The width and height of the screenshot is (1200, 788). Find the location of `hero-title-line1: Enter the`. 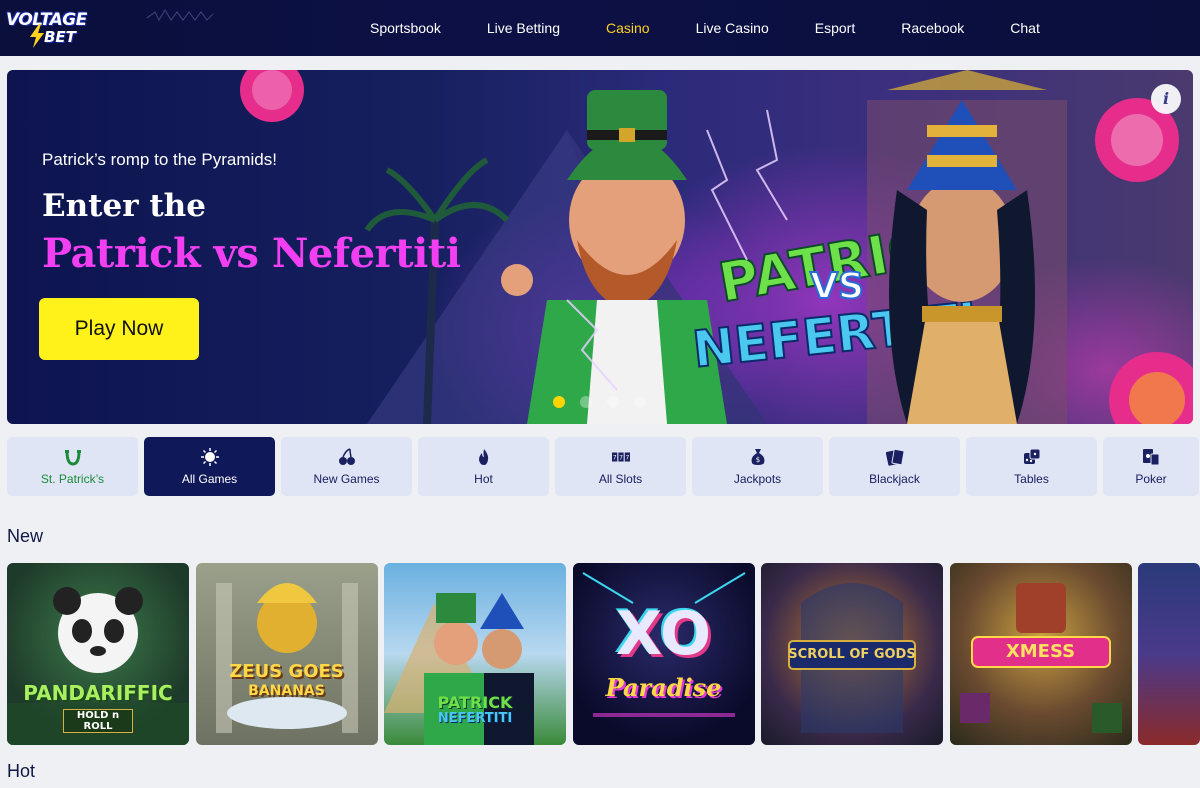

hero-title-line1: Enter the is located at coordinates (124, 206).